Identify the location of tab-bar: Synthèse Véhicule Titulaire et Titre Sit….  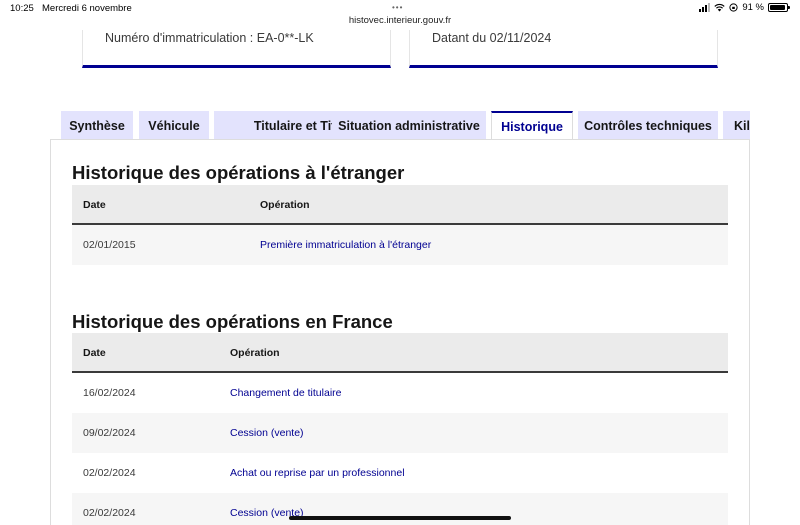
(405, 125).